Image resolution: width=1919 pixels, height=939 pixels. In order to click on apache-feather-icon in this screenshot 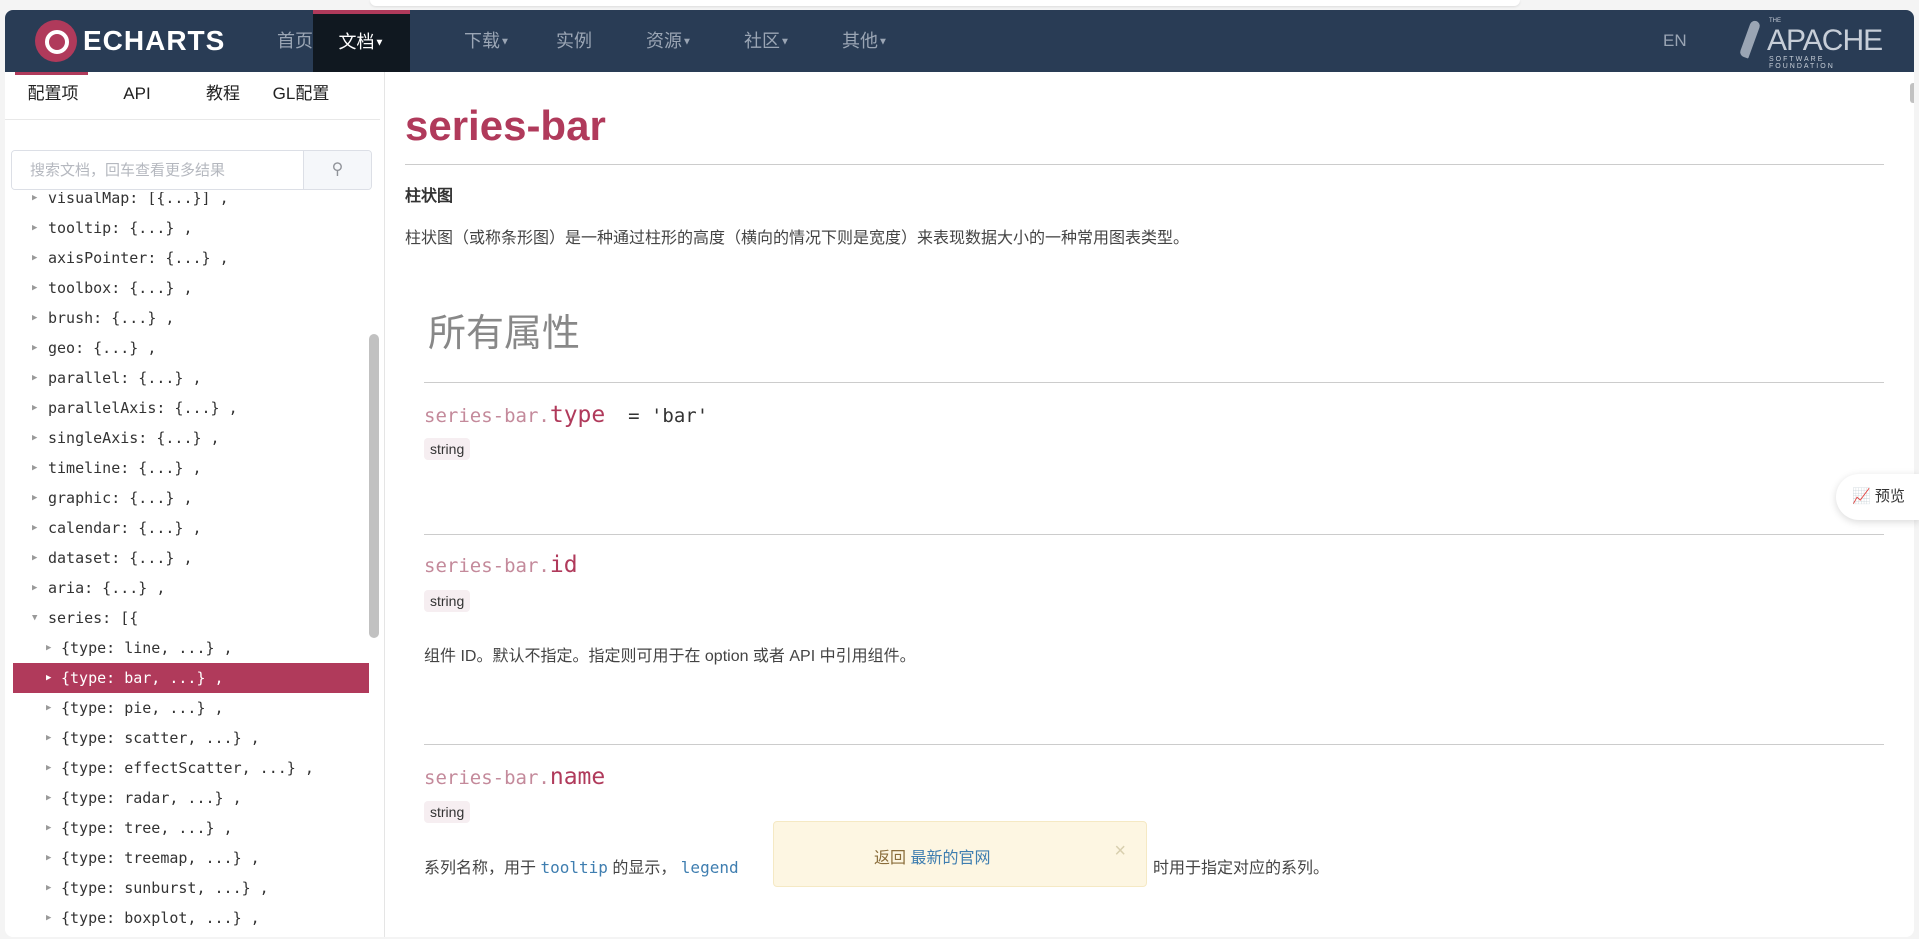, I will do `click(1750, 39)`.